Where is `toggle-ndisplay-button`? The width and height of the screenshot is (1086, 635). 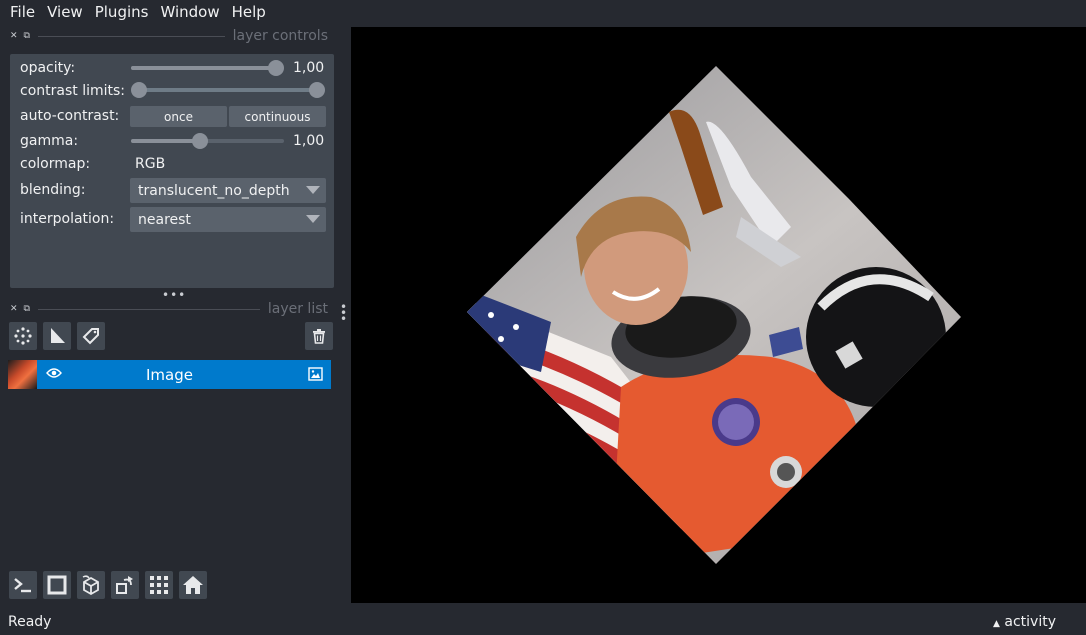 toggle-ndisplay-button is located at coordinates (57, 585).